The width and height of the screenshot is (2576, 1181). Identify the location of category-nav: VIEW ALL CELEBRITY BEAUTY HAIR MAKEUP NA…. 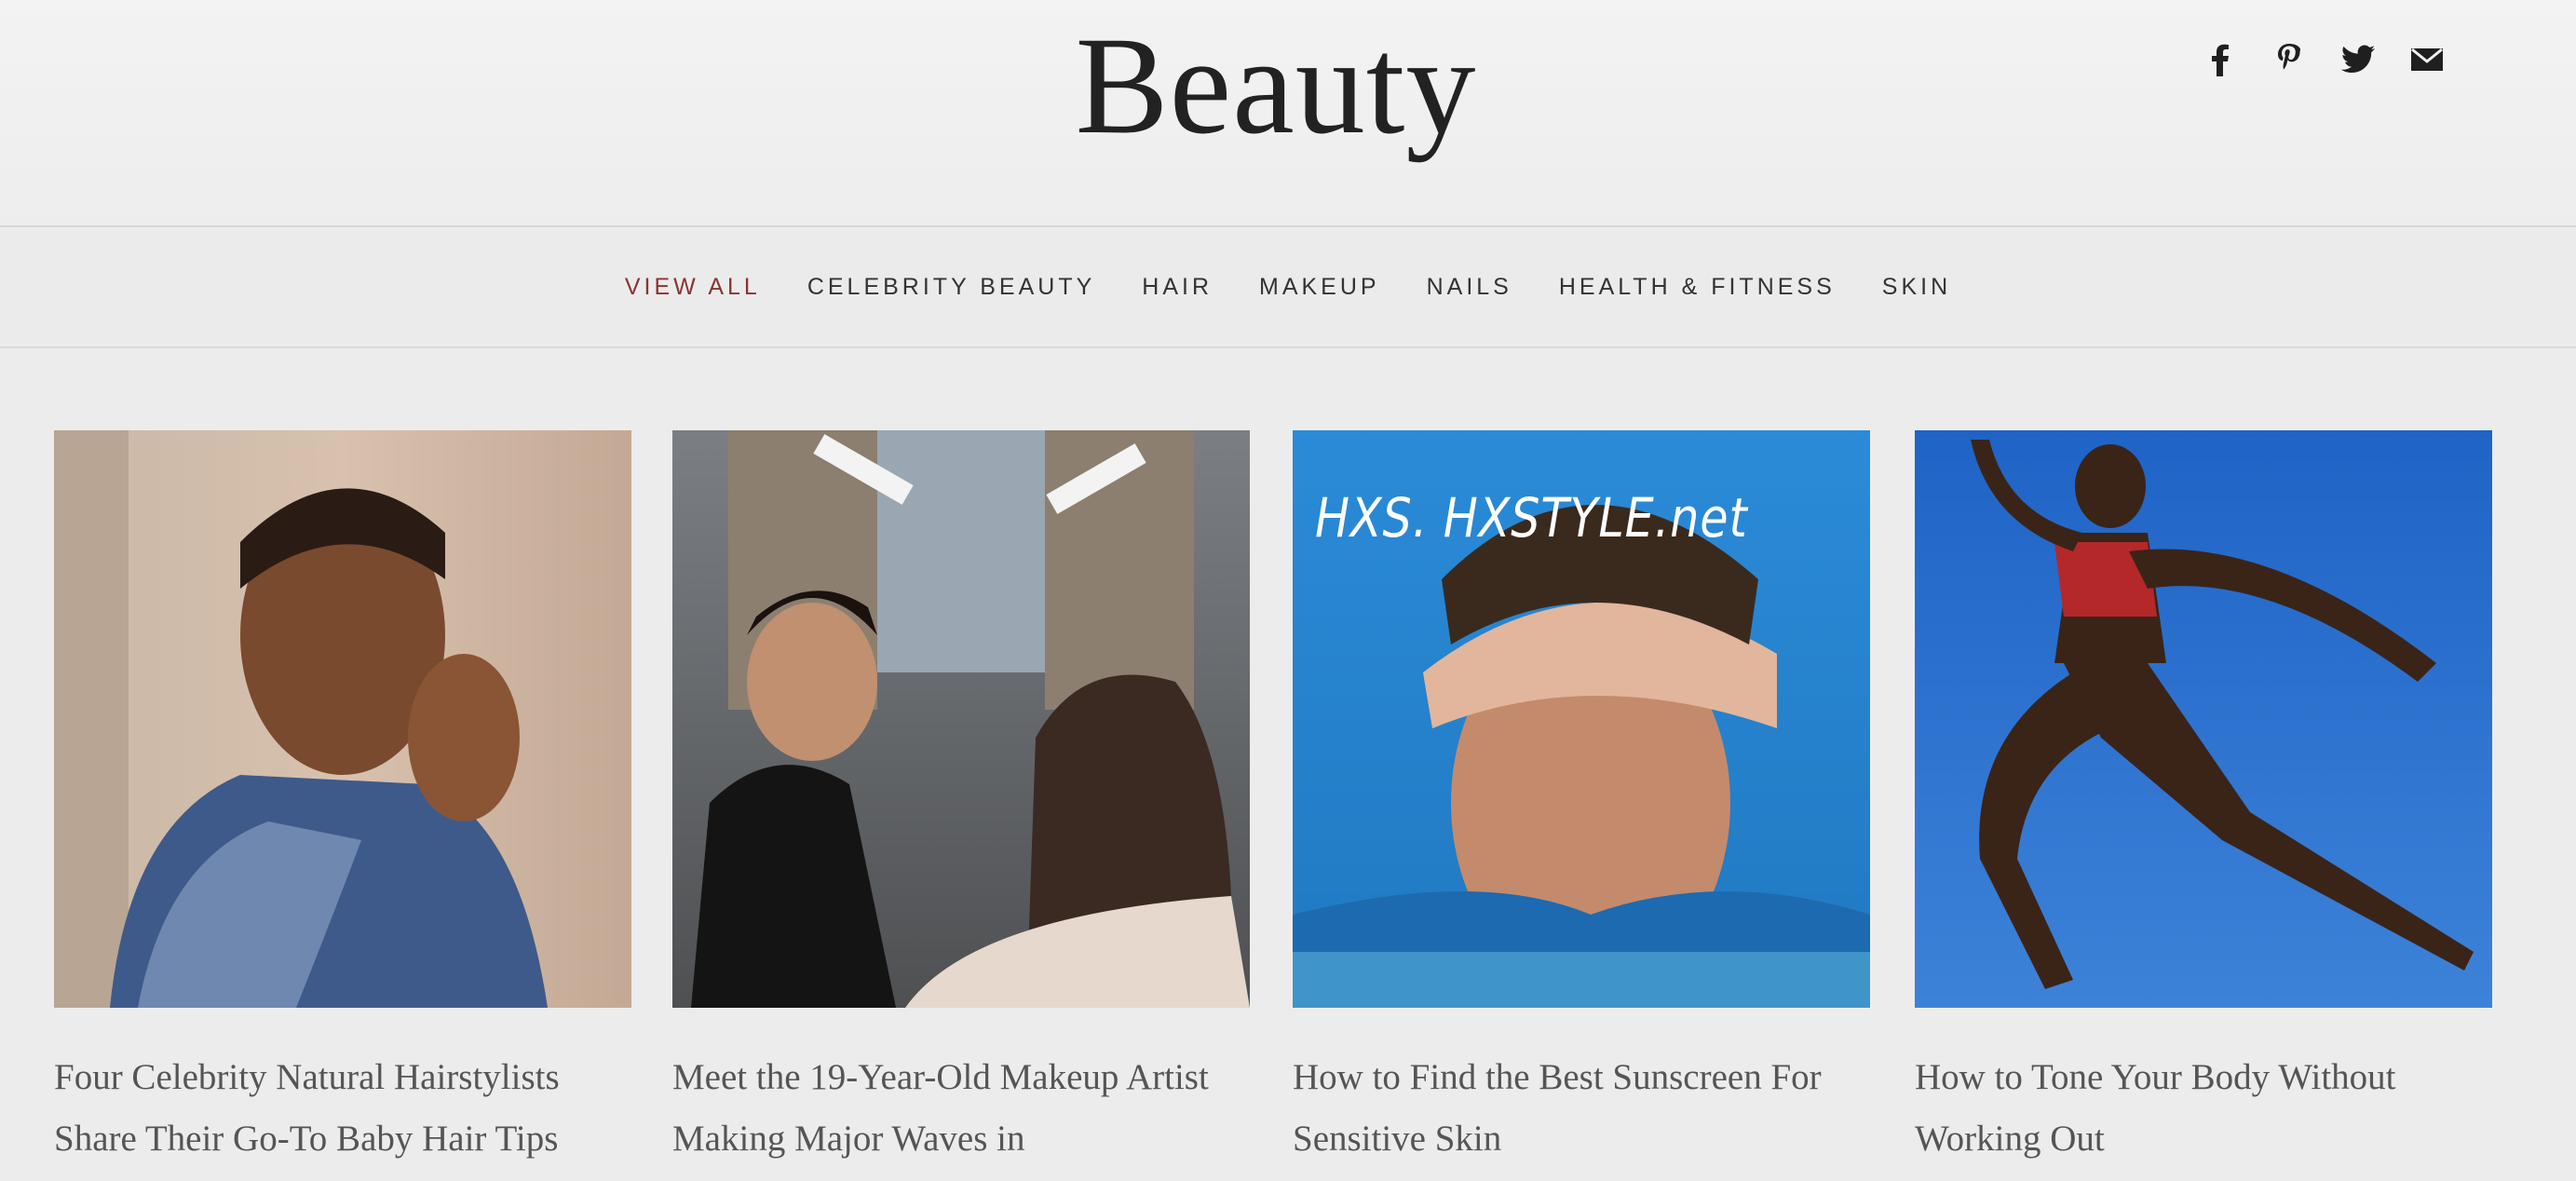
(1288, 286).